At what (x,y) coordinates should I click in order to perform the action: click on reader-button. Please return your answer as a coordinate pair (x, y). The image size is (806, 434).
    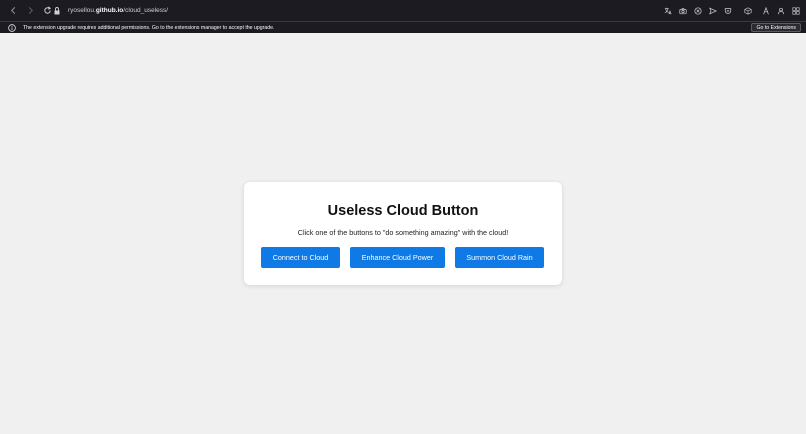
    Looking at the image, I should click on (766, 11).